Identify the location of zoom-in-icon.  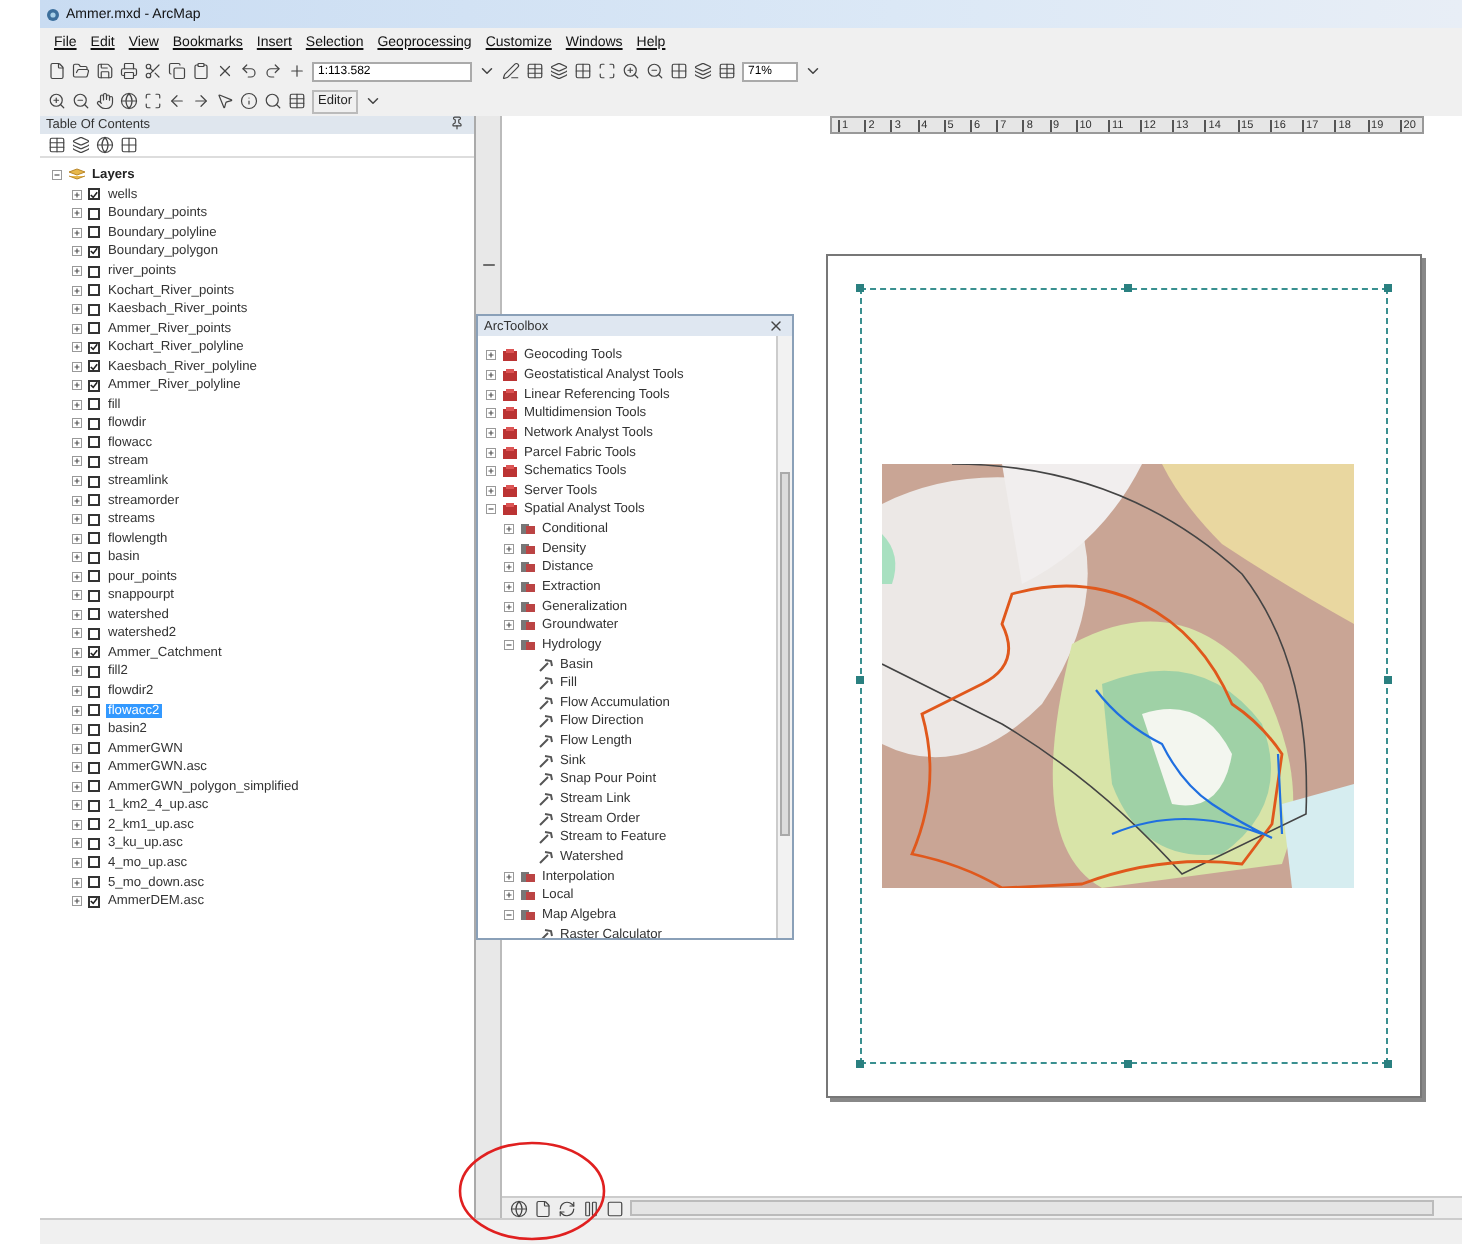
(57, 101).